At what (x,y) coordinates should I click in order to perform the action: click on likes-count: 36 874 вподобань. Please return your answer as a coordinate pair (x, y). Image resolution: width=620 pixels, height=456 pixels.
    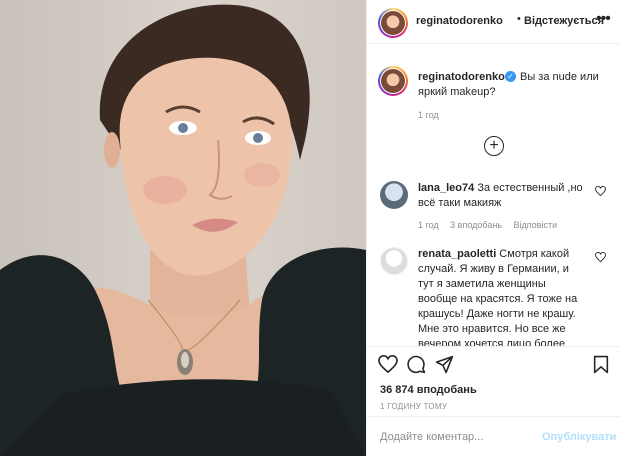
    Looking at the image, I should click on (428, 390).